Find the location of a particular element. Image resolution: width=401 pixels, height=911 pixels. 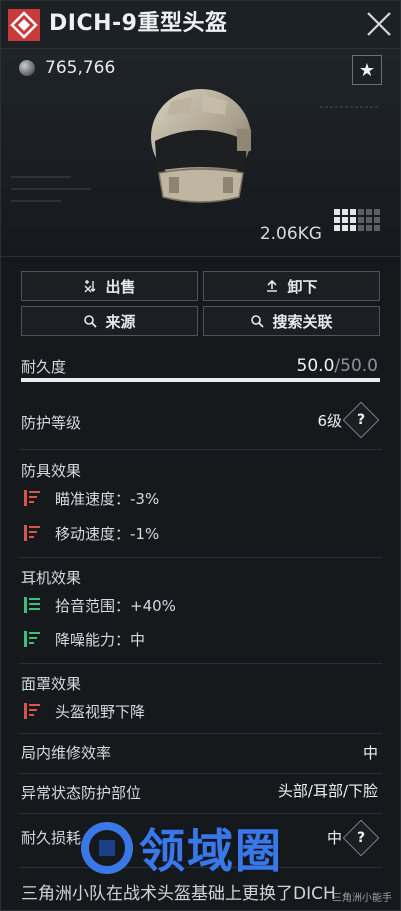

durability-value: 50.0/50.0 is located at coordinates (337, 366).